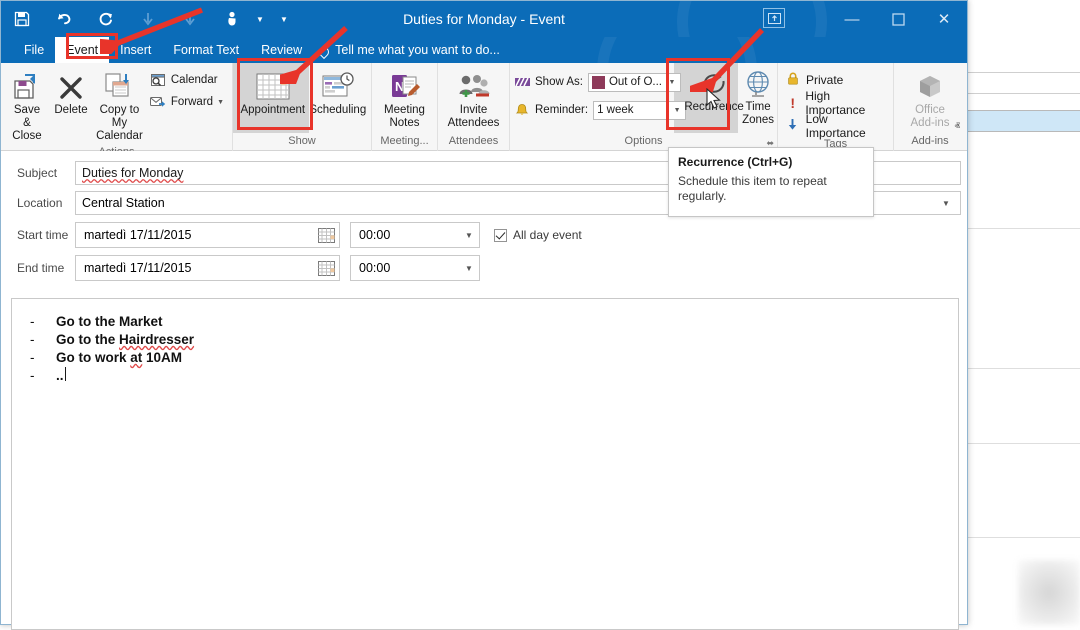  What do you see at coordinates (41, 268) in the screenshot?
I see `end-time-label: End time` at bounding box center [41, 268].